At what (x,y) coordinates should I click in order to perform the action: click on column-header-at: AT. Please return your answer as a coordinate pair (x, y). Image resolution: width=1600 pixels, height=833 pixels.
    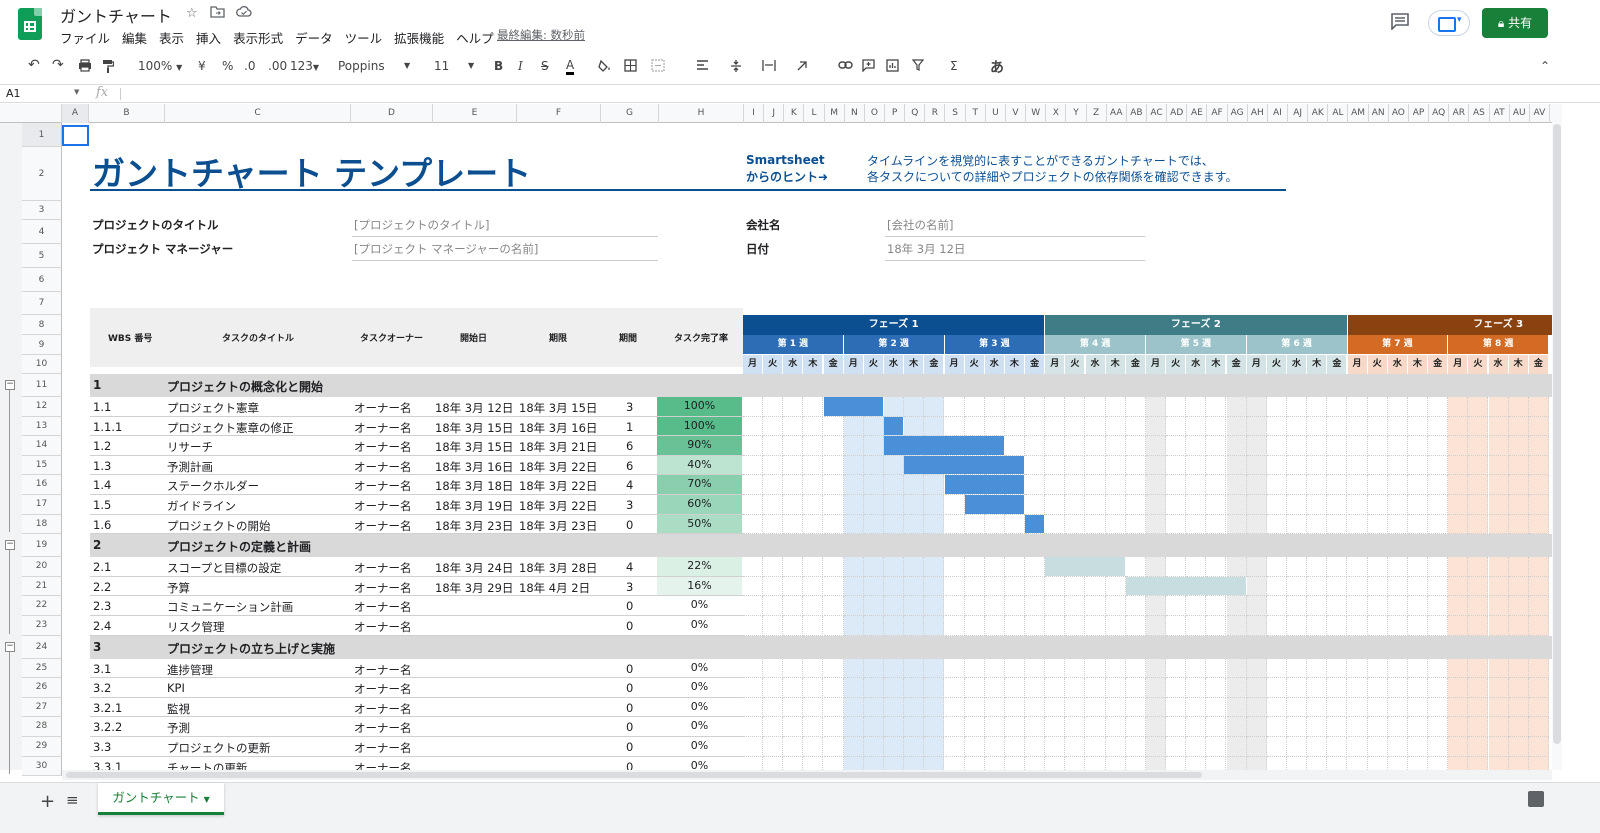
    Looking at the image, I should click on (1500, 113).